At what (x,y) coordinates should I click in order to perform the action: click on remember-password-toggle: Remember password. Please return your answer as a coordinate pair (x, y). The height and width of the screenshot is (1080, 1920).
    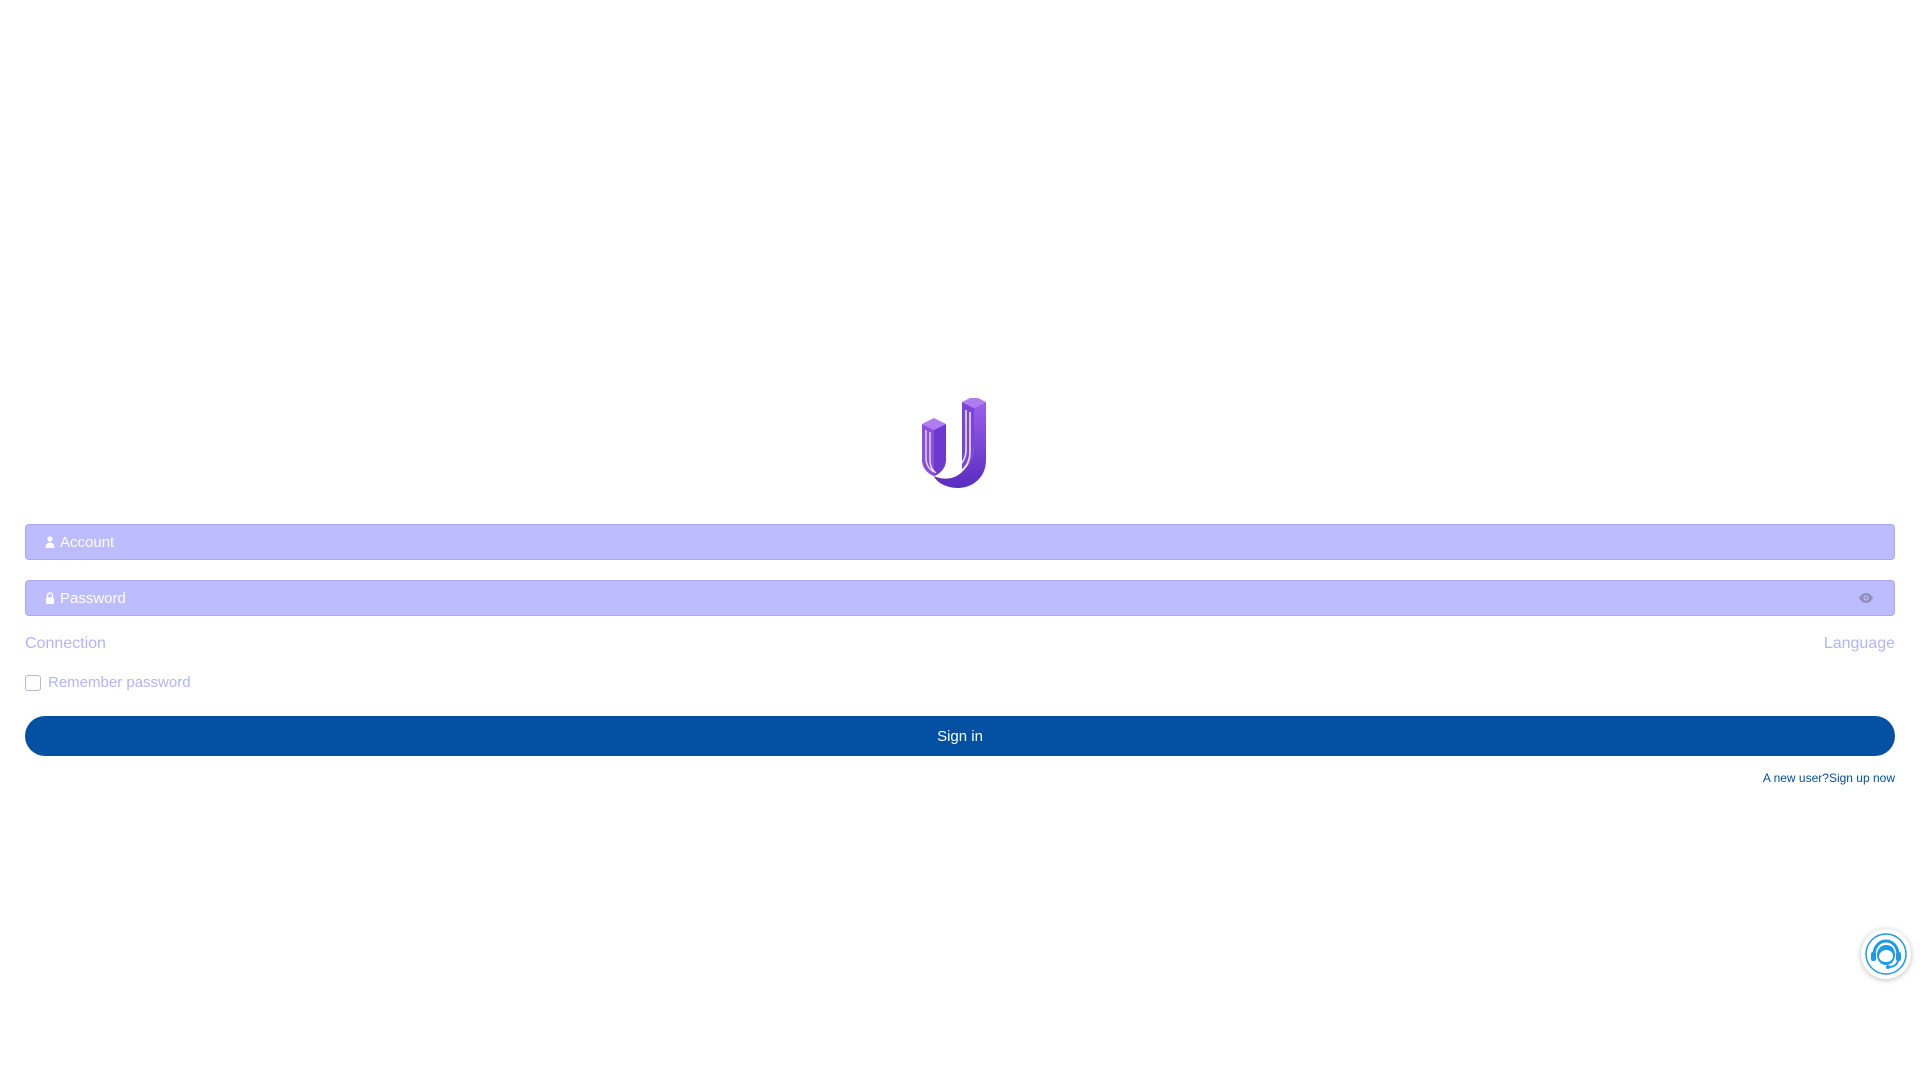
    Looking at the image, I should click on (108, 682).